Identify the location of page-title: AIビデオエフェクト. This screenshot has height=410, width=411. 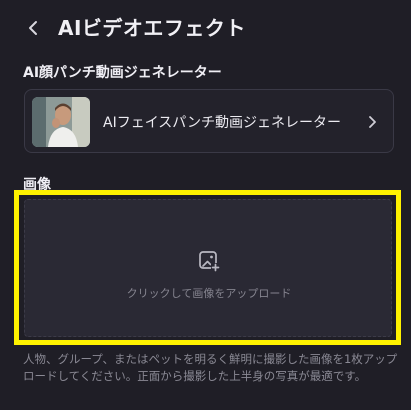
(152, 28).